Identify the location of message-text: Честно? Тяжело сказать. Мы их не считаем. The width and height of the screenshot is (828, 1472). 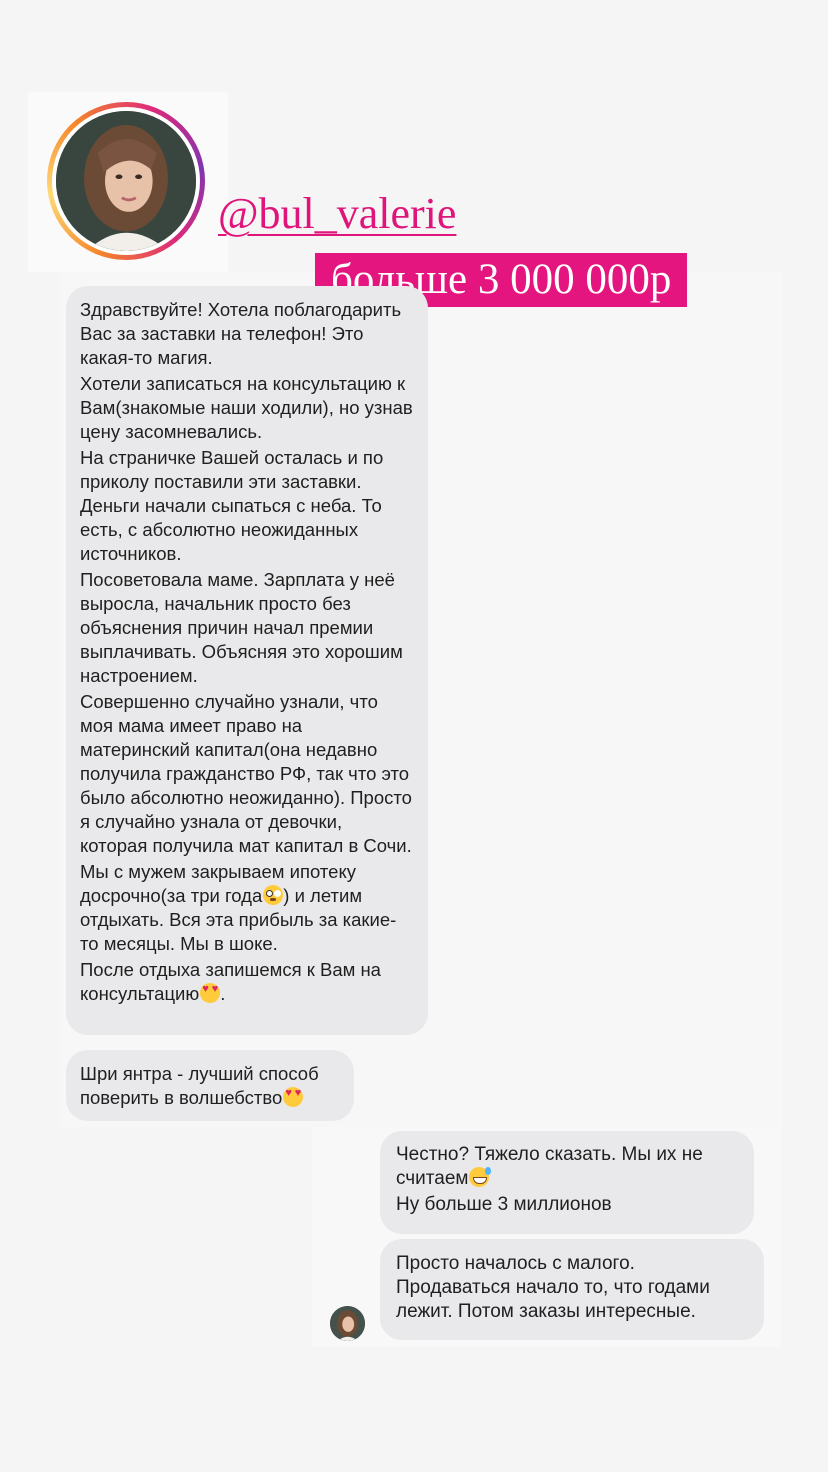
(549, 1166).